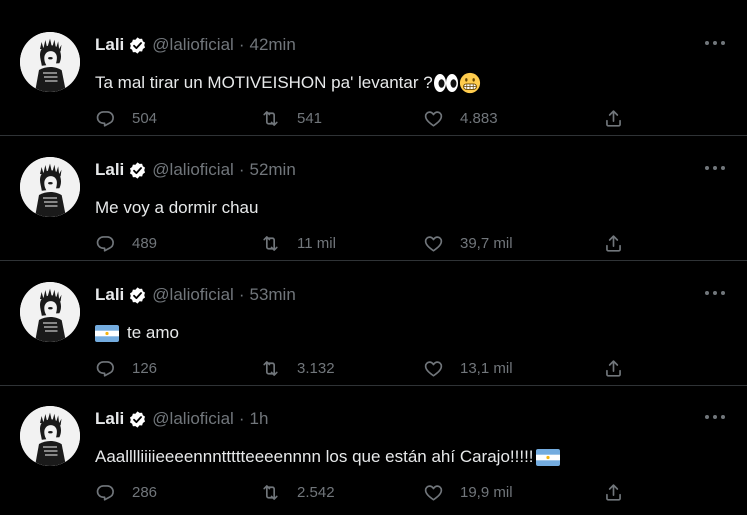 The width and height of the screenshot is (747, 515). What do you see at coordinates (272, 295) in the screenshot?
I see `tweet-timestamp: 53min` at bounding box center [272, 295].